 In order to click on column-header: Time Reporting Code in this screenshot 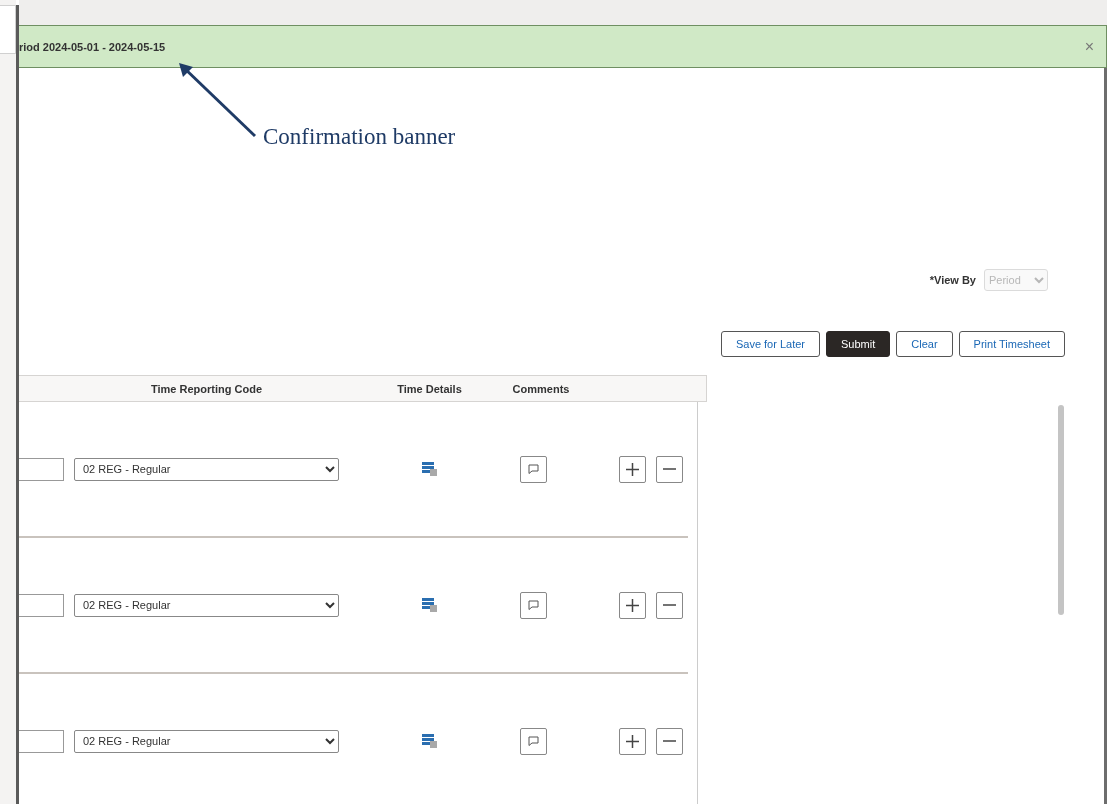, I will do `click(206, 388)`.